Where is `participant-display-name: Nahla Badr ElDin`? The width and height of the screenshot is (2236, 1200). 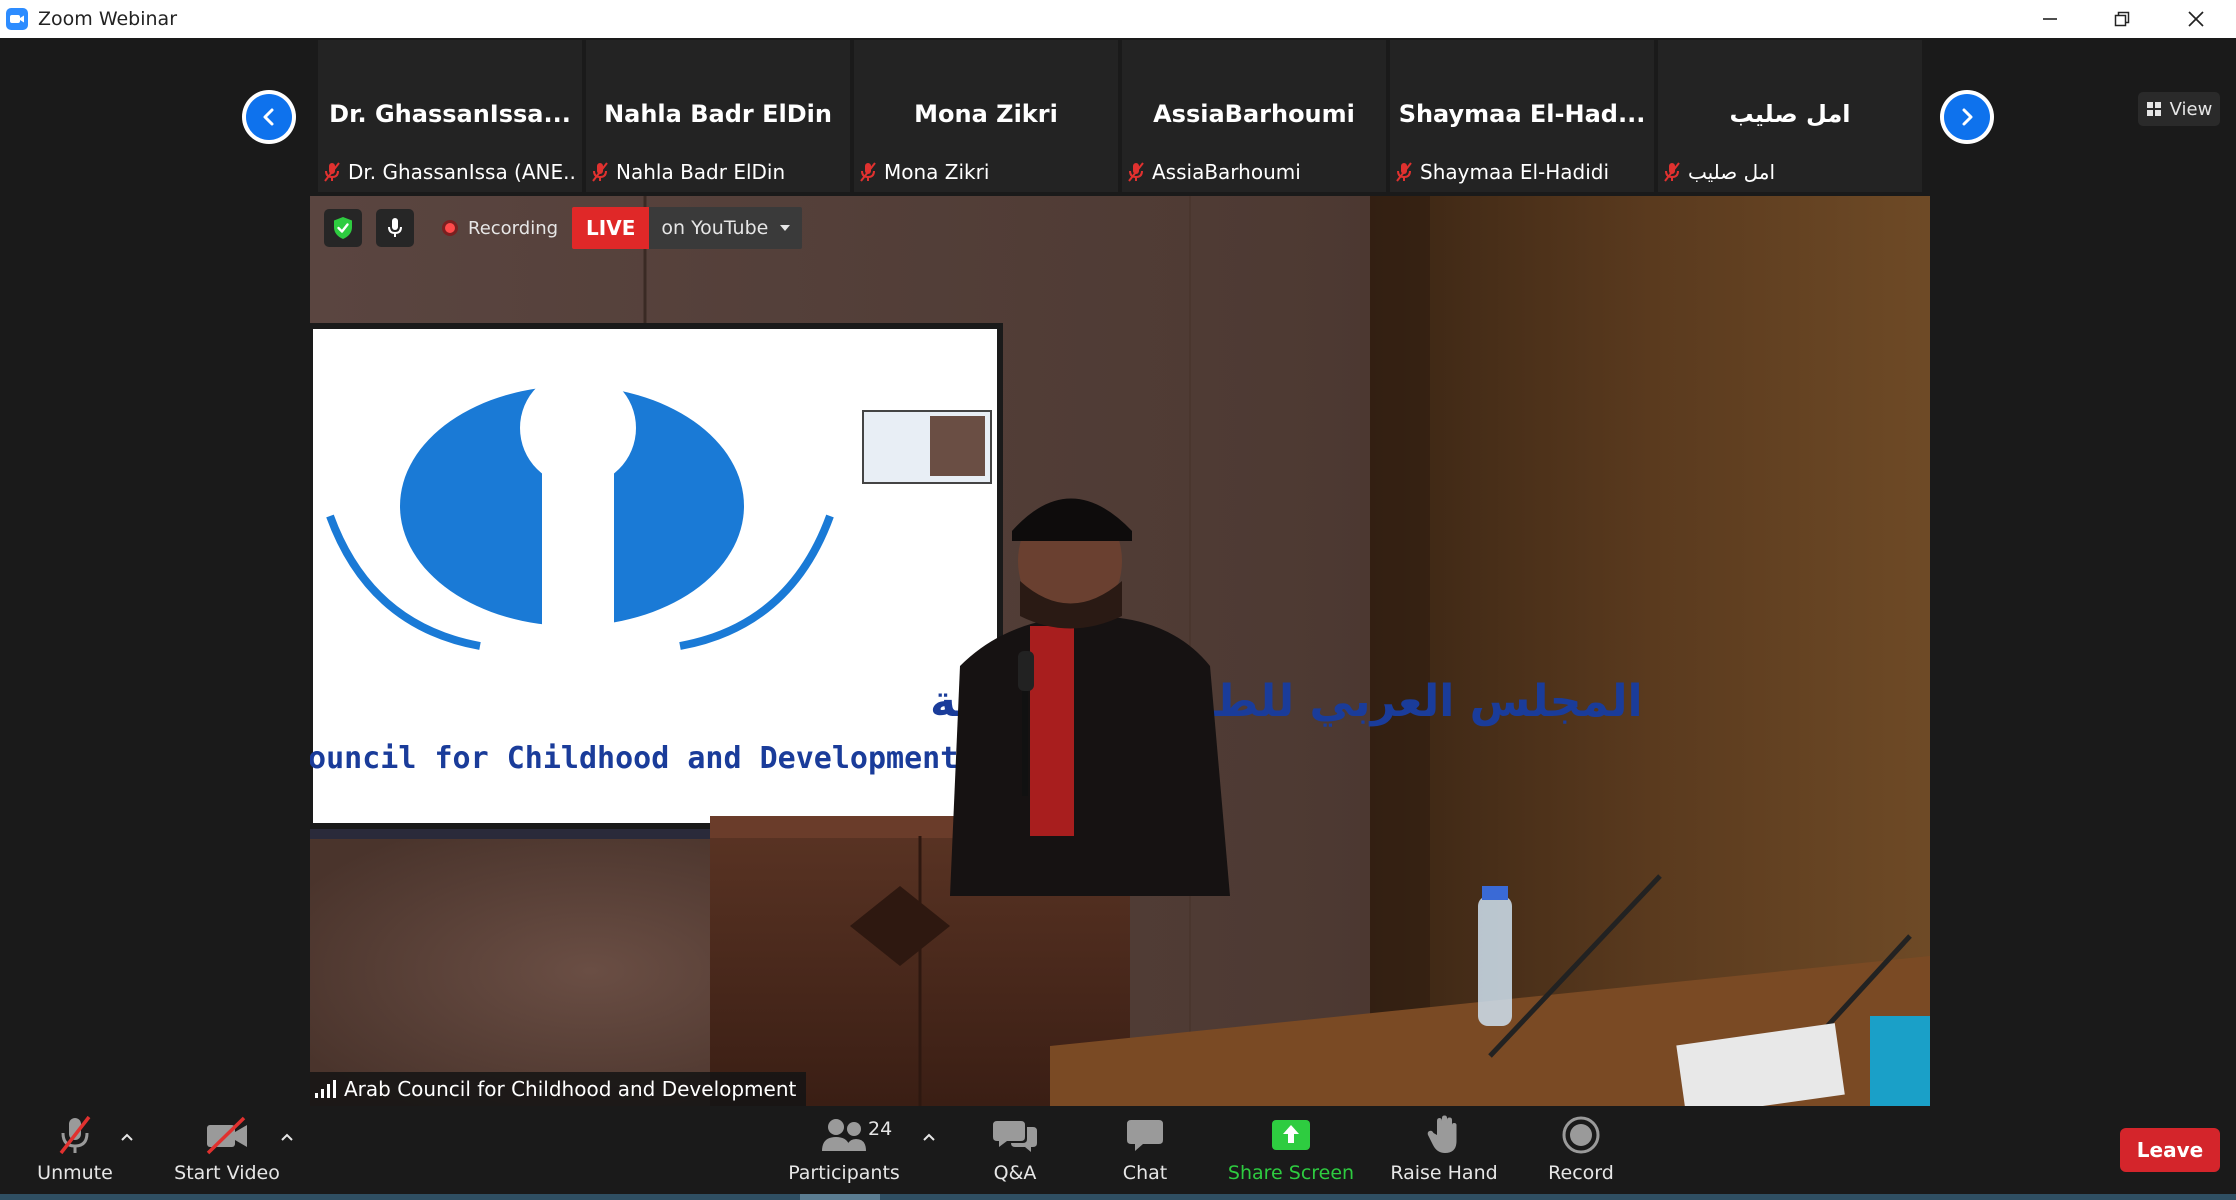
participant-display-name: Nahla Badr ElDin is located at coordinates (718, 114).